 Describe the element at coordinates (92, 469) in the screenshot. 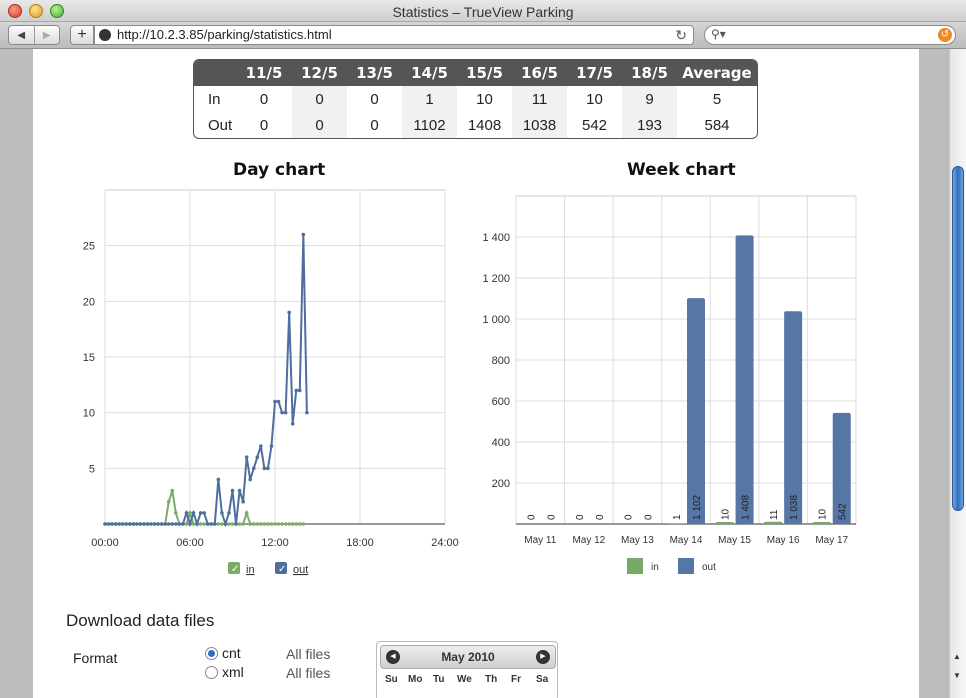

I see `y-tick-label: 5` at that location.